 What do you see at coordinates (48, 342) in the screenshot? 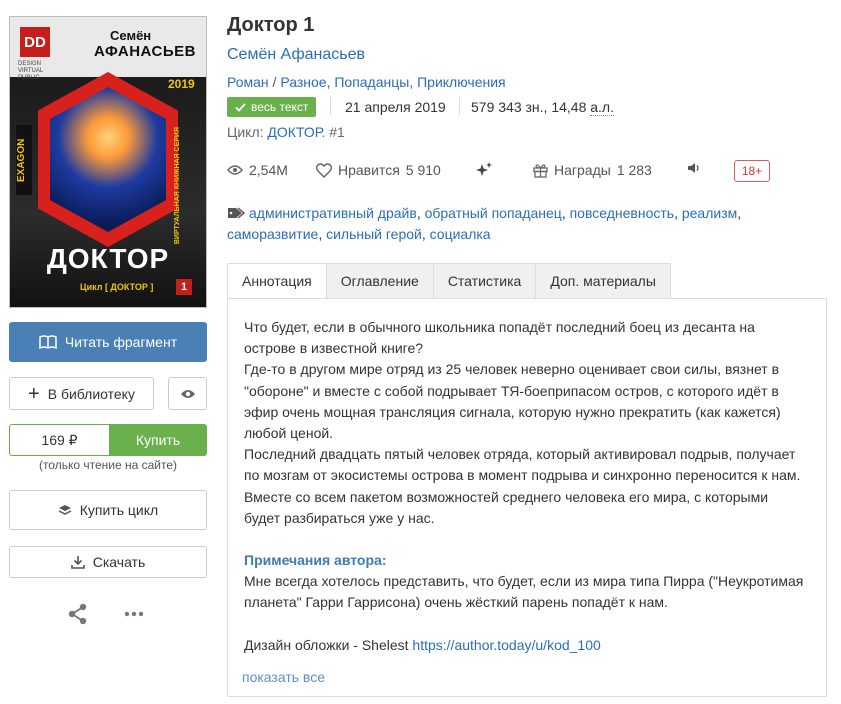
I see `open-book-icon` at bounding box center [48, 342].